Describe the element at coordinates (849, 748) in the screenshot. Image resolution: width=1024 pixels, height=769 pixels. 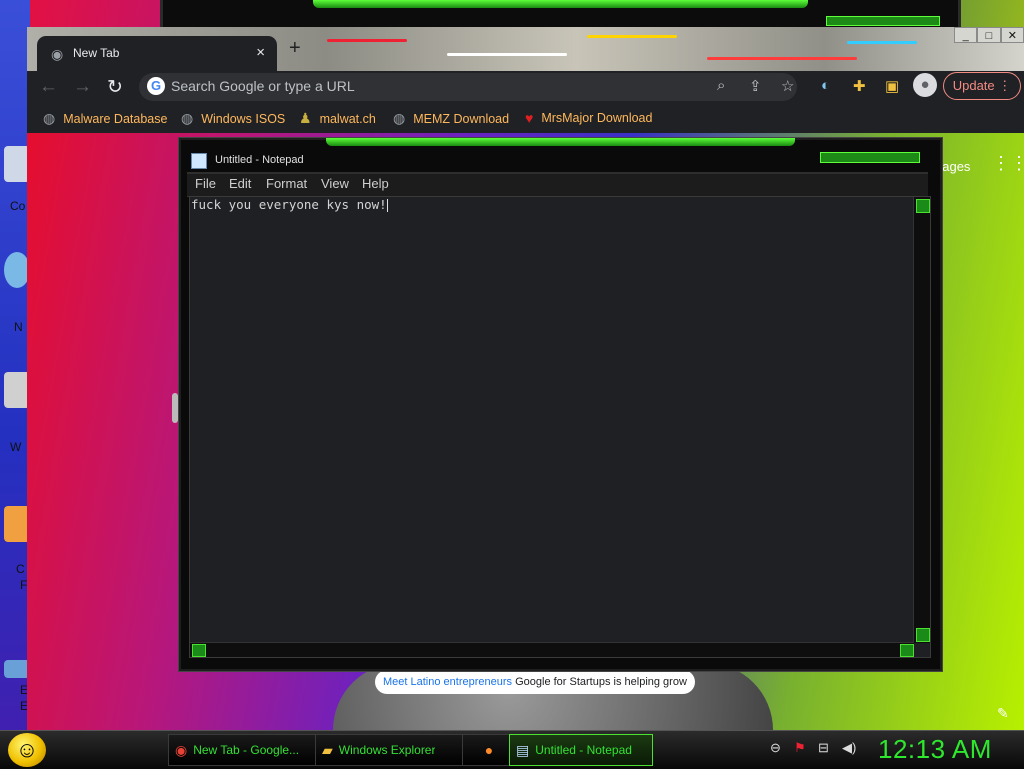
I see `volume-icon: ◀)` at that location.